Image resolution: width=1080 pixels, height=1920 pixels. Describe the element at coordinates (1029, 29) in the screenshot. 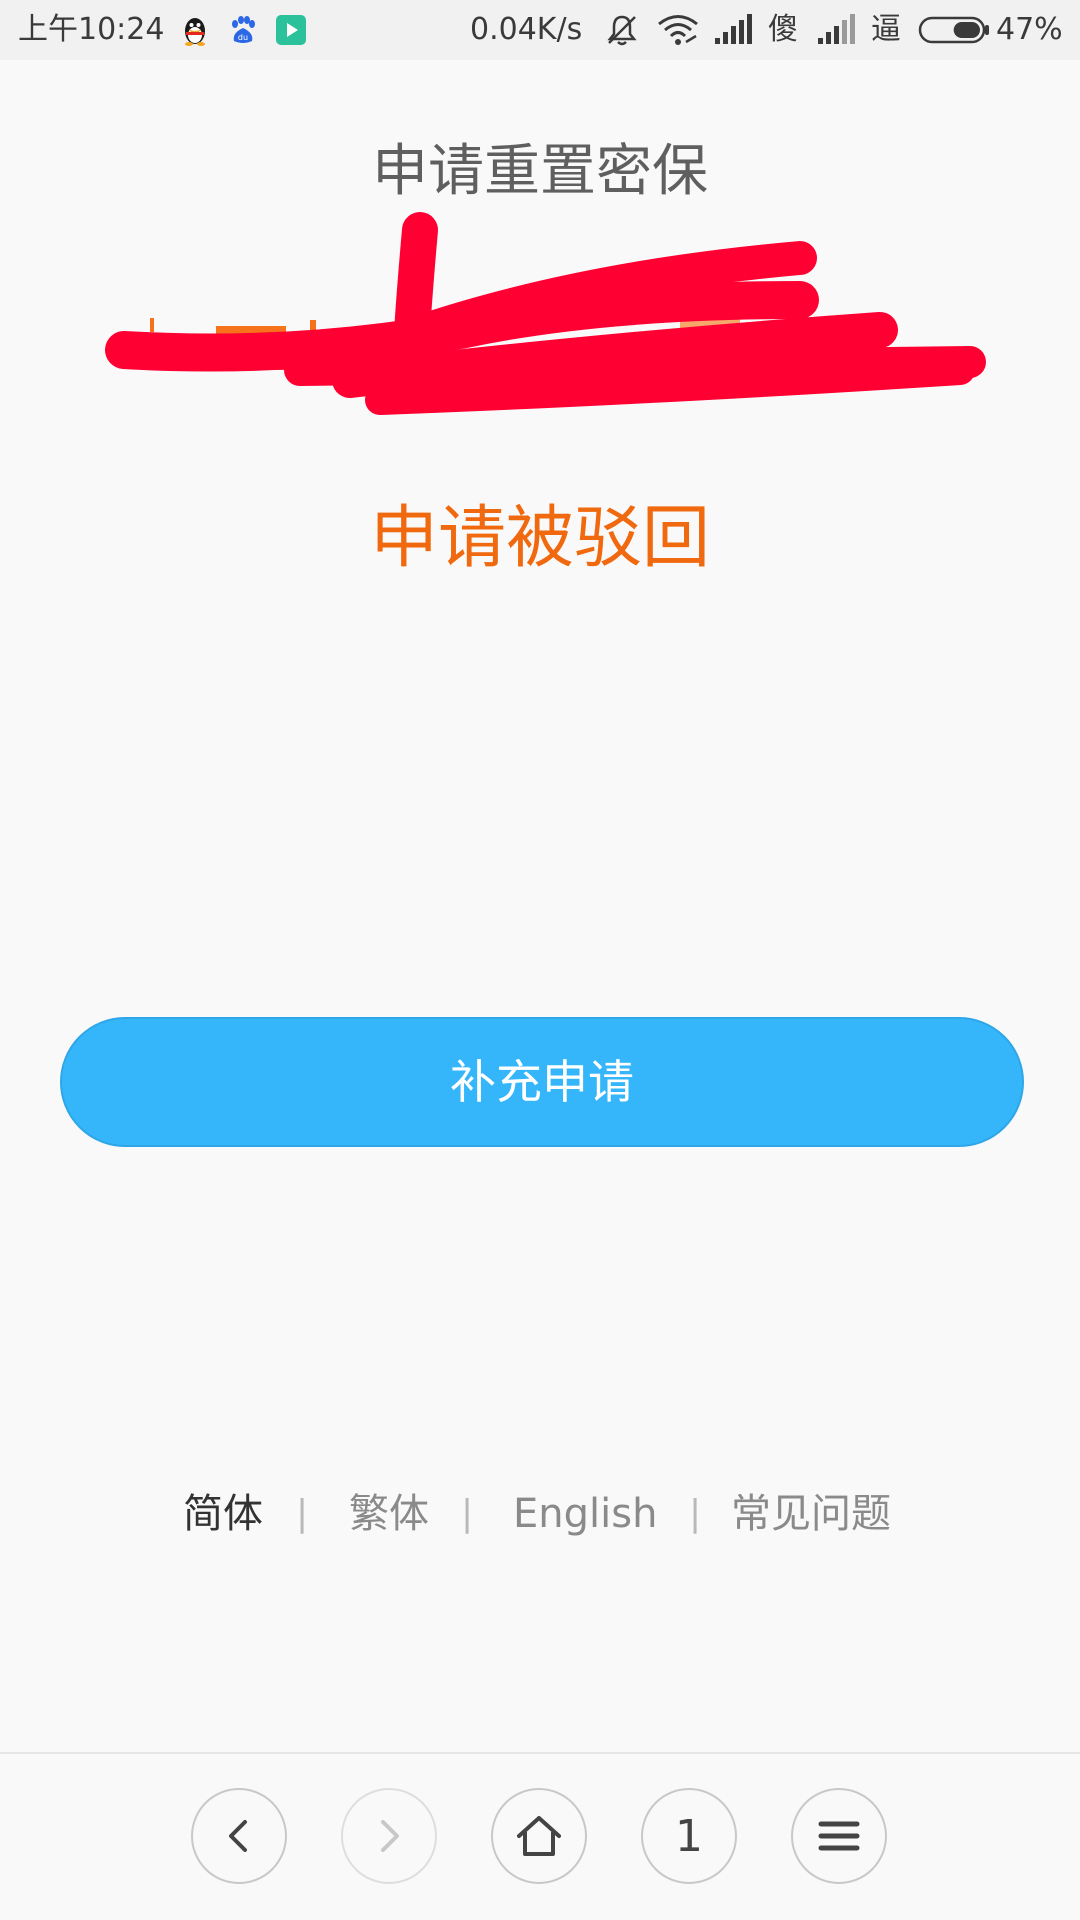

I see `battery-percent: 47%` at that location.